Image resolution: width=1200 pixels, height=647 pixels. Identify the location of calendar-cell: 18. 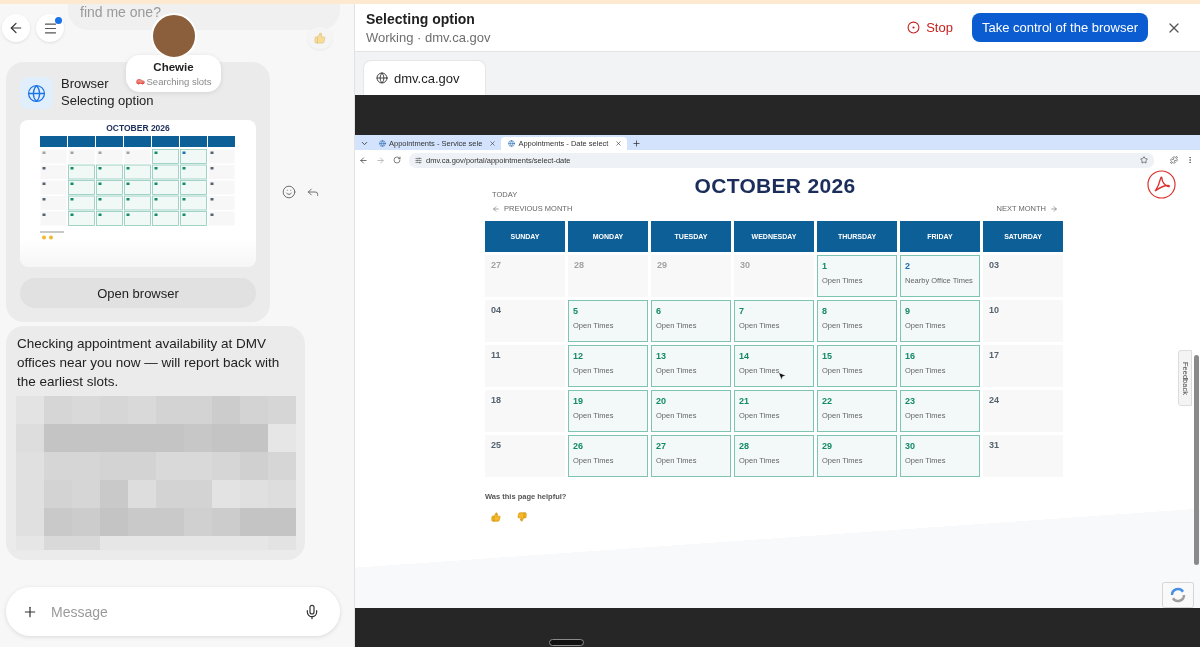
(525, 411).